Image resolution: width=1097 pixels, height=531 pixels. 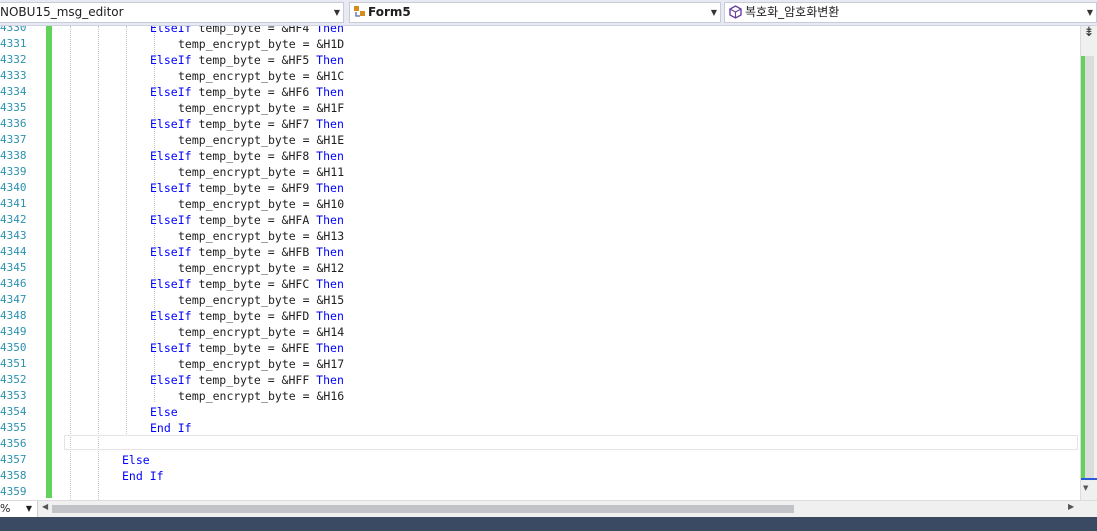 What do you see at coordinates (13, 171) in the screenshot?
I see `line-number: 4339` at bounding box center [13, 171].